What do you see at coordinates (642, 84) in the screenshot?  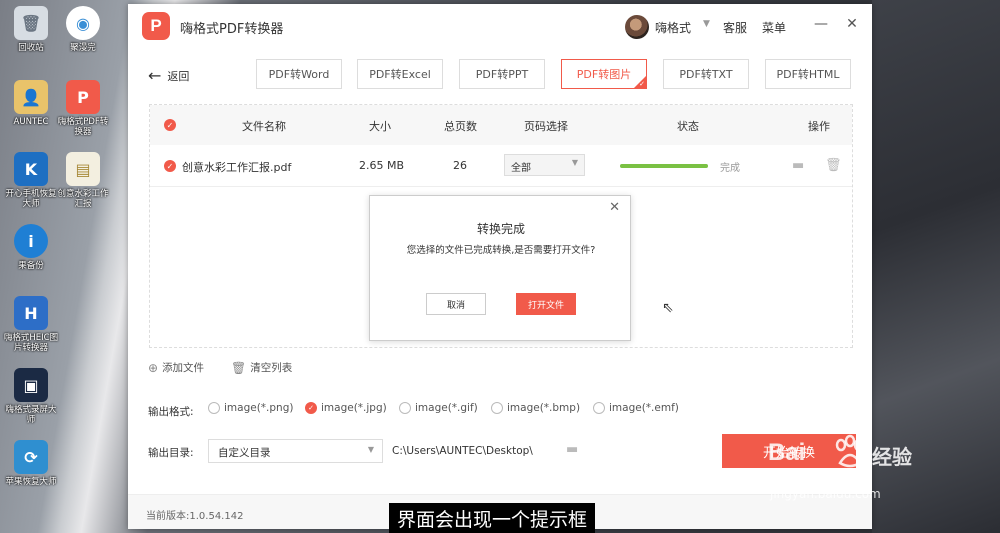 I see `checkmark-icon: ✓` at bounding box center [642, 84].